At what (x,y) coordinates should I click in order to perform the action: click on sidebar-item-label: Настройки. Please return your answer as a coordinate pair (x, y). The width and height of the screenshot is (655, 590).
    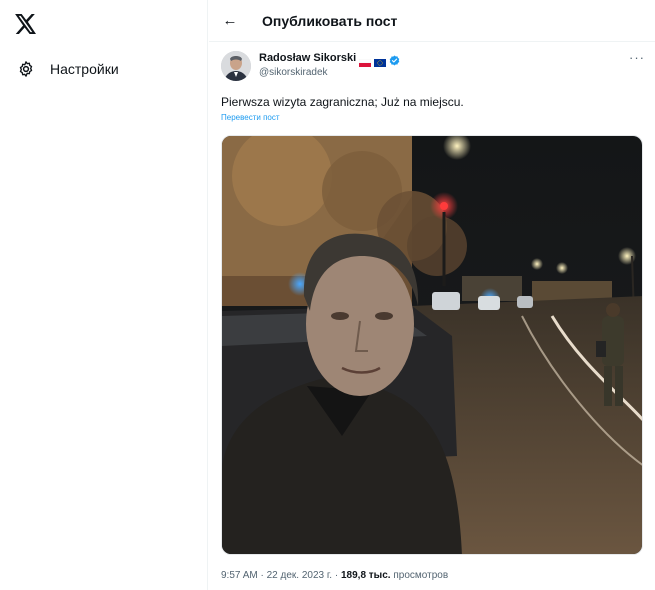
    Looking at the image, I should click on (84, 69).